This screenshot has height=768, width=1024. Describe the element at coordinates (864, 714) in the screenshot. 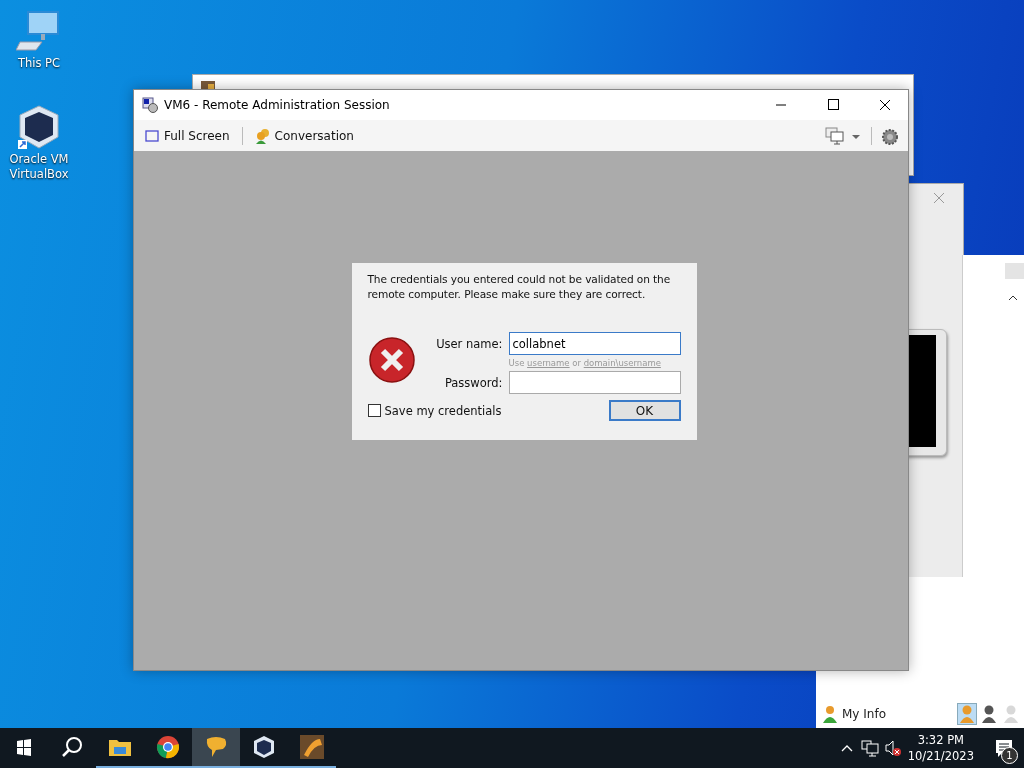

I see `my-info-link: My Info` at that location.